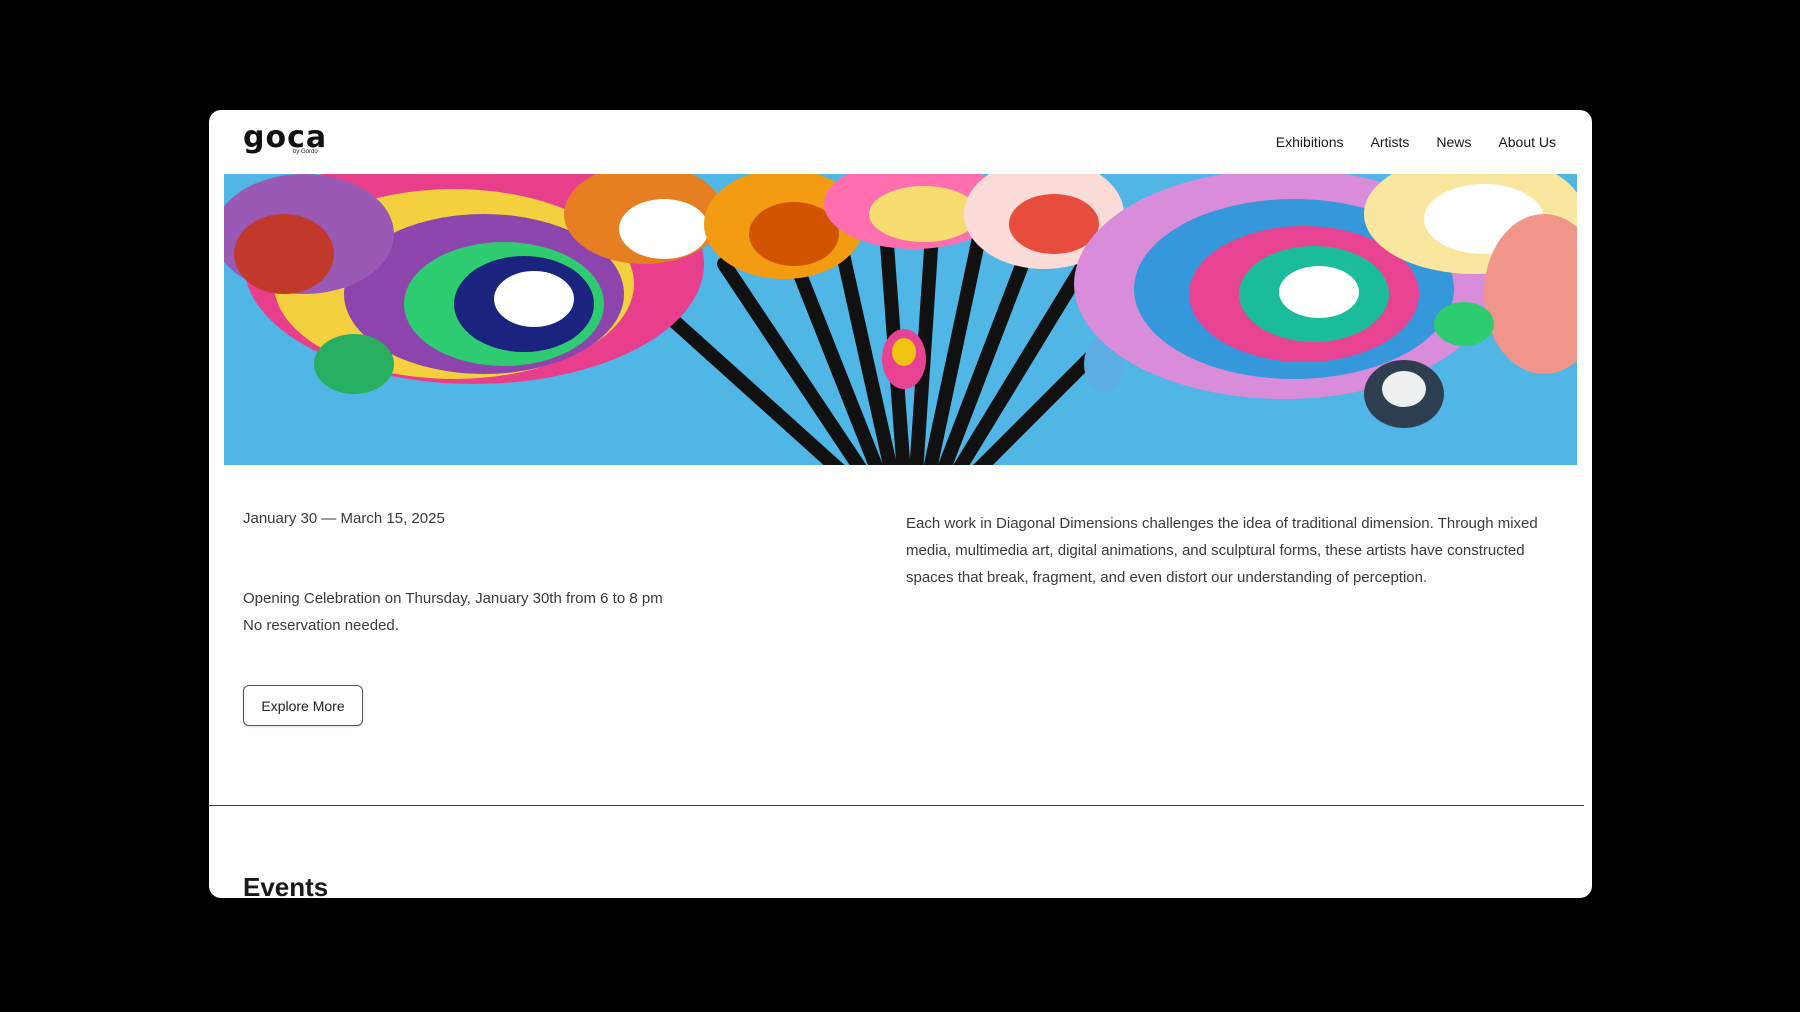 The width and height of the screenshot is (1800, 1012). What do you see at coordinates (1416, 142) in the screenshot?
I see `main-nav: Exhibitions Artists News About Us` at bounding box center [1416, 142].